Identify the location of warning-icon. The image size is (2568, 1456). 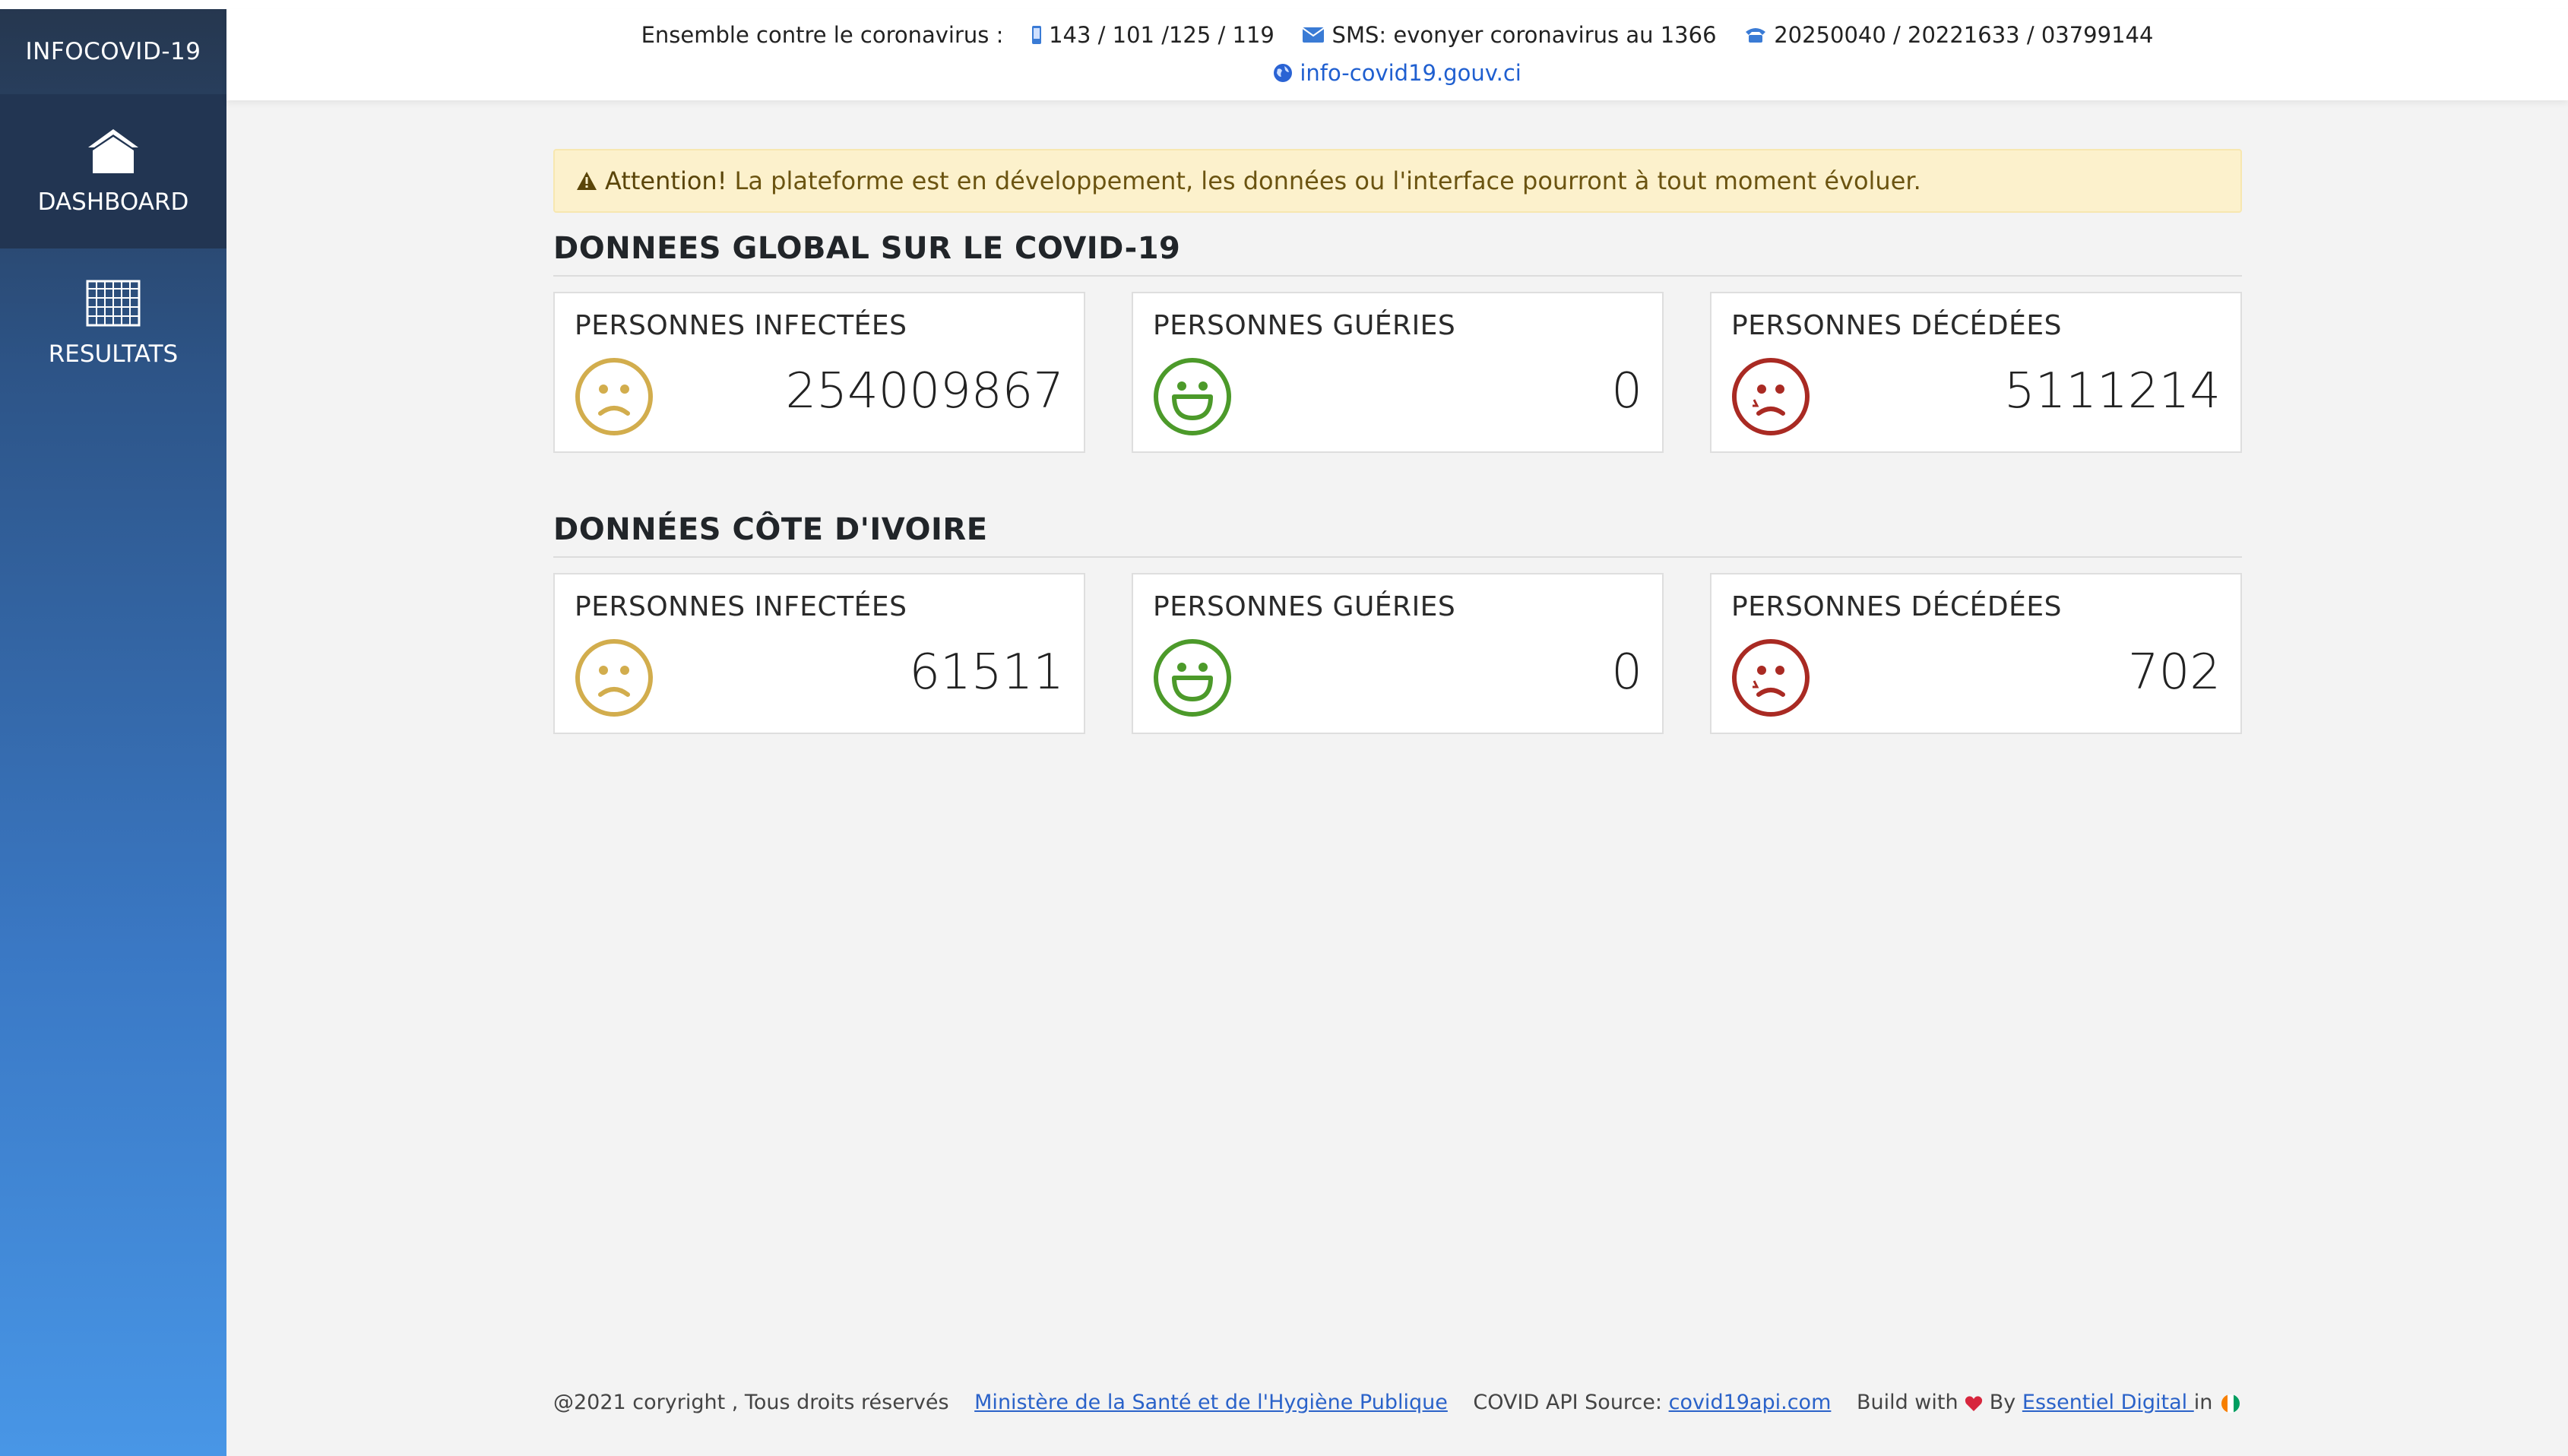
(587, 181).